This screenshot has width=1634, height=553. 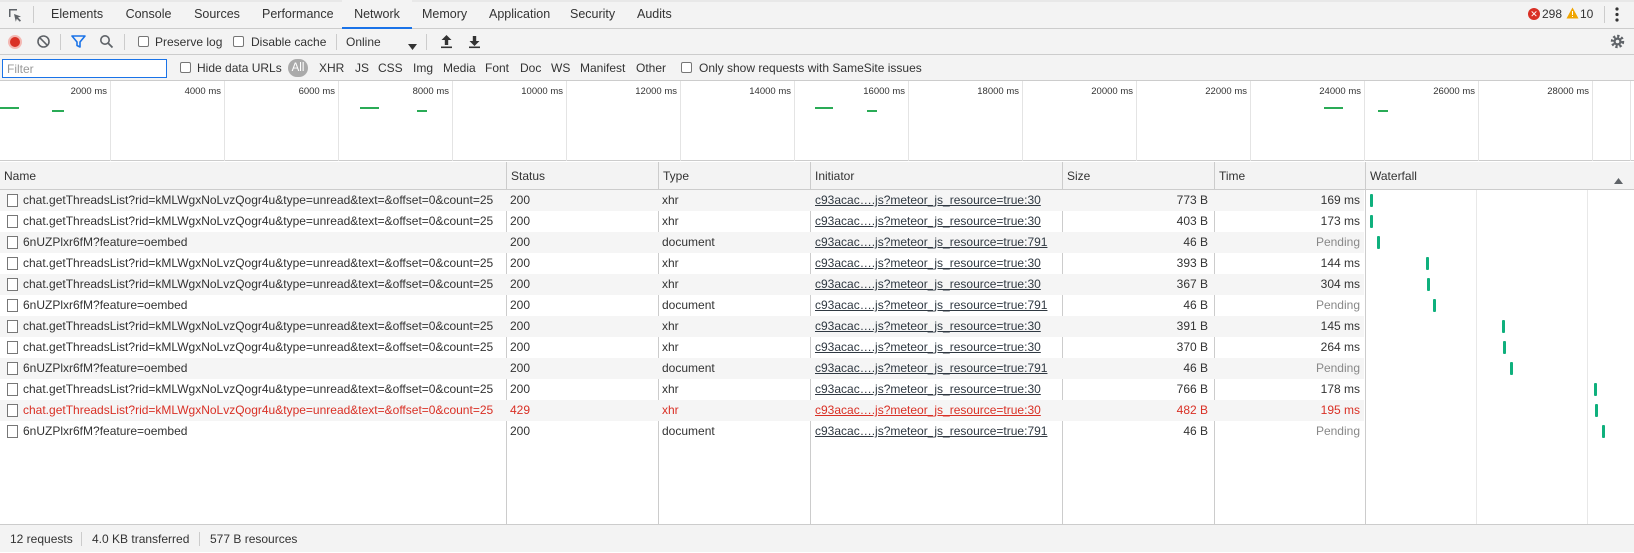 What do you see at coordinates (832, 176) in the screenshot?
I see `column-initiator: Initiator` at bounding box center [832, 176].